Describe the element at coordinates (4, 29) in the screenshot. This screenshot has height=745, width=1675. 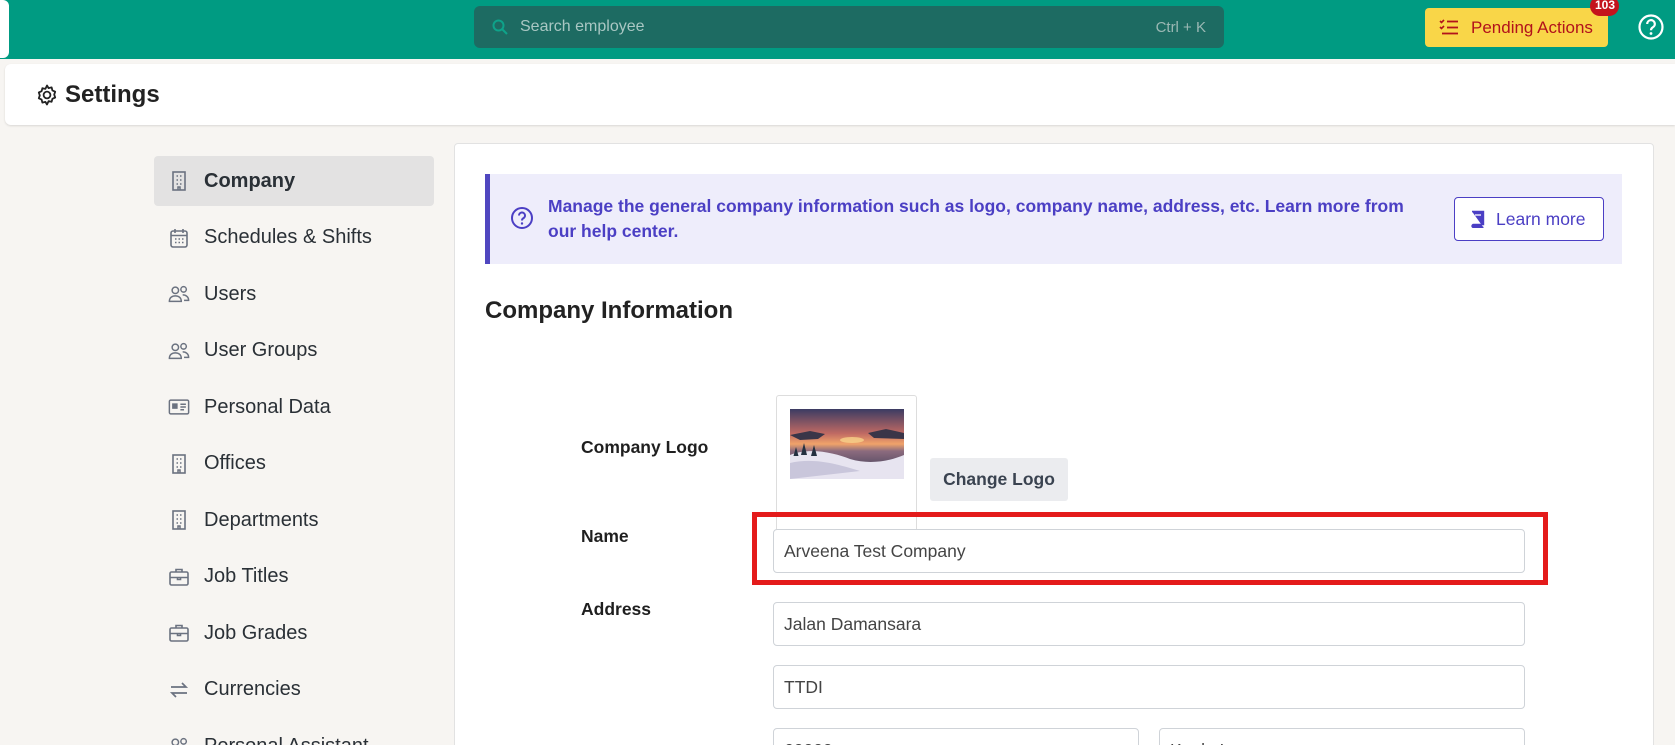
I see `sidebar-toggle` at that location.